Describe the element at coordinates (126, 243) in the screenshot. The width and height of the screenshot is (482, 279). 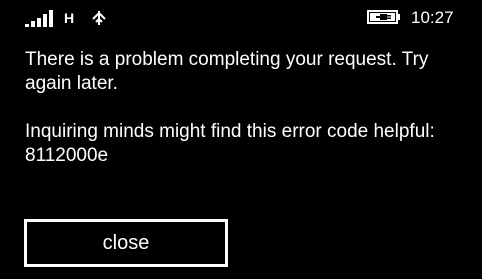
I see `close-button: close` at that location.